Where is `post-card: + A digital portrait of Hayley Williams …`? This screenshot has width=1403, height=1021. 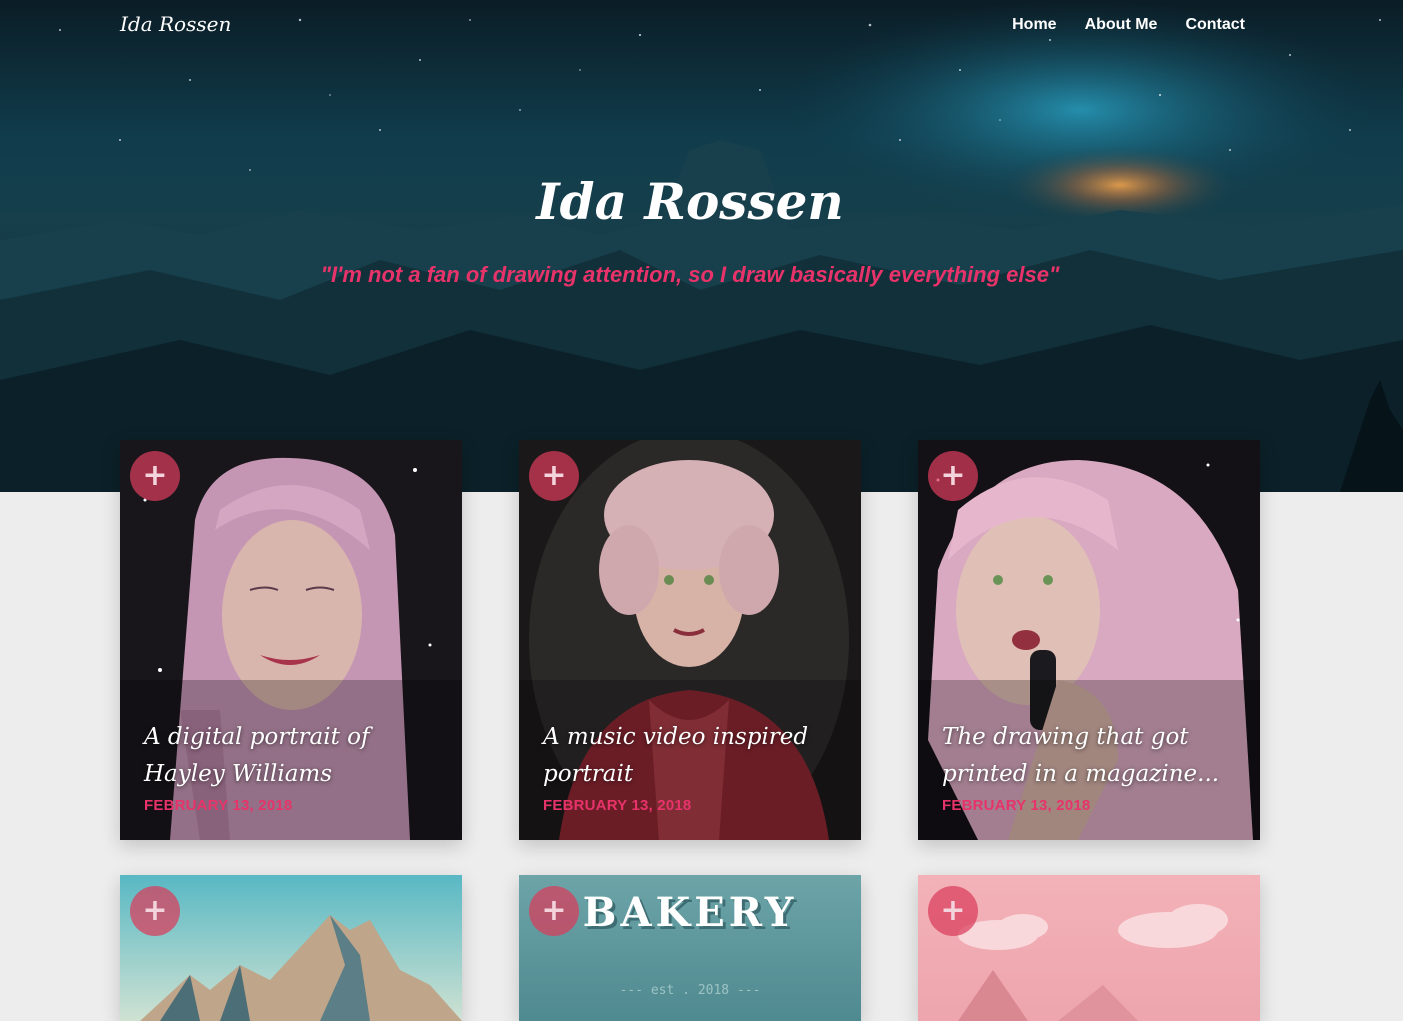
post-card: + A digital portrait of Hayley Williams … is located at coordinates (291, 640).